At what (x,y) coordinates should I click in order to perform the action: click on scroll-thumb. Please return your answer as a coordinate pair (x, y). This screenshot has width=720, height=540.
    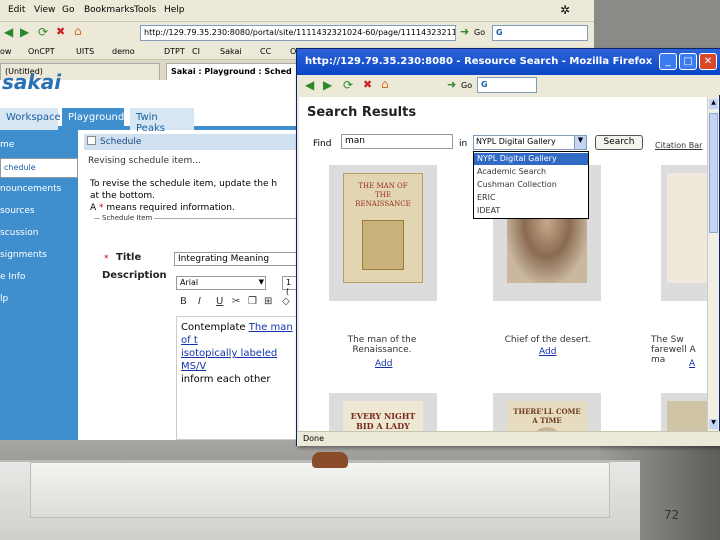
    Looking at the image, I should click on (713, 173).